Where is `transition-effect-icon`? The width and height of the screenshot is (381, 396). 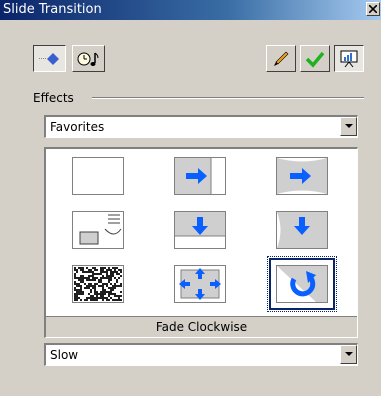 transition-effect-icon is located at coordinates (48, 58).